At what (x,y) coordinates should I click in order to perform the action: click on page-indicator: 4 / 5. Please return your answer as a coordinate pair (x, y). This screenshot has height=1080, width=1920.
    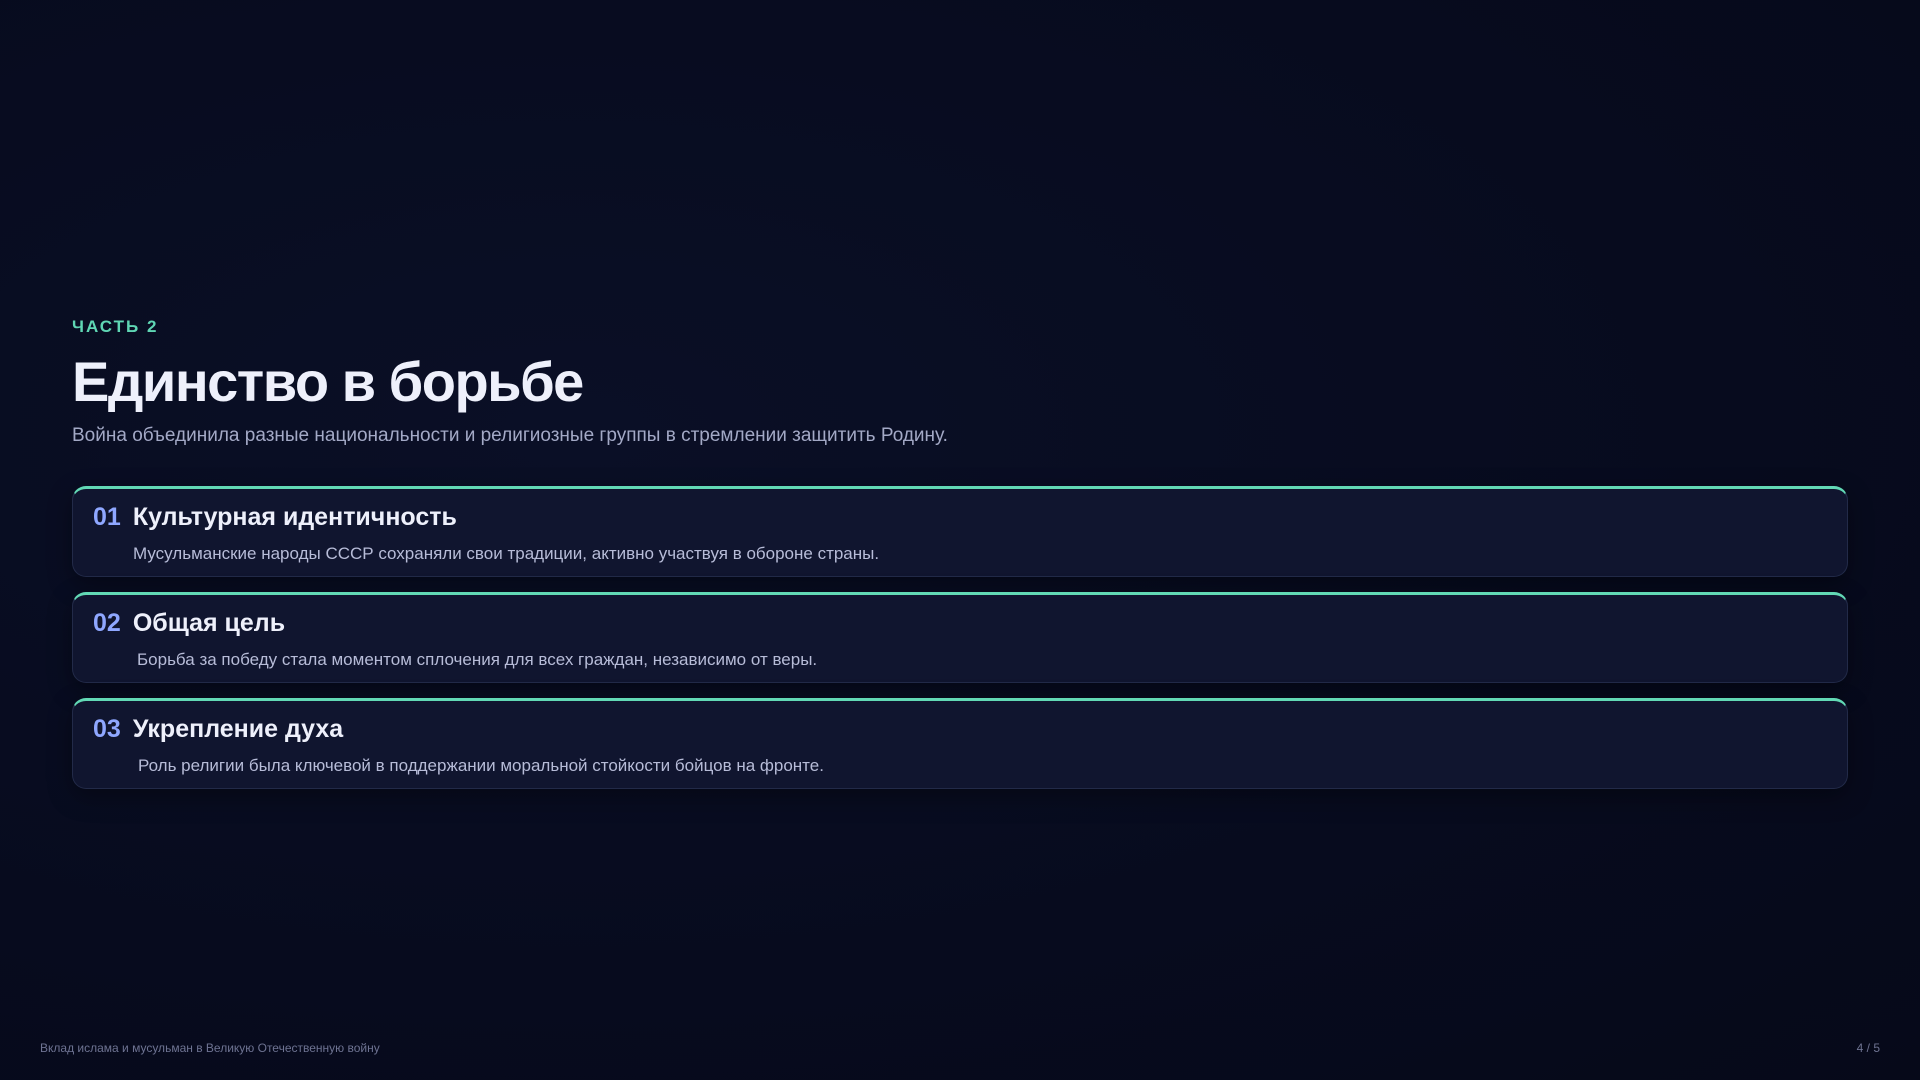
    Looking at the image, I should click on (1868, 1048).